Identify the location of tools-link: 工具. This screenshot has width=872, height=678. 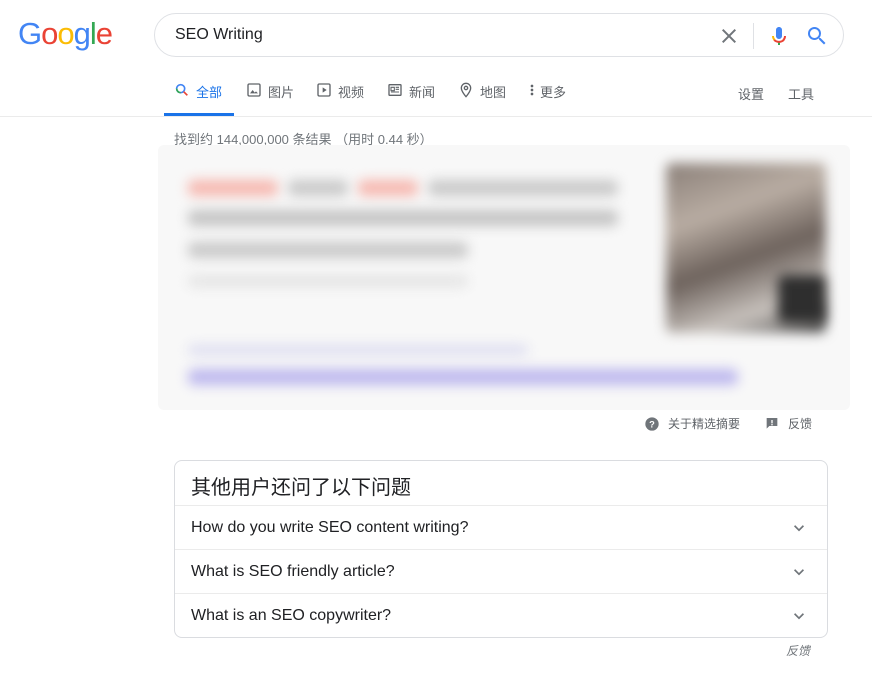
(801, 93).